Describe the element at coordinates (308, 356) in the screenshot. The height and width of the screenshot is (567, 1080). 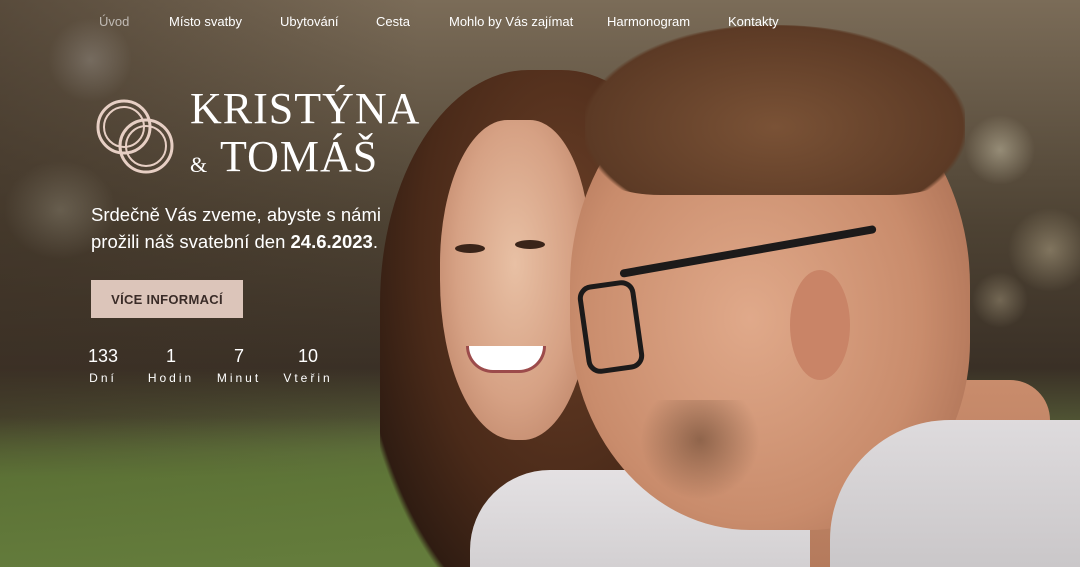
I see `countdown-seconds-value: 10` at that location.